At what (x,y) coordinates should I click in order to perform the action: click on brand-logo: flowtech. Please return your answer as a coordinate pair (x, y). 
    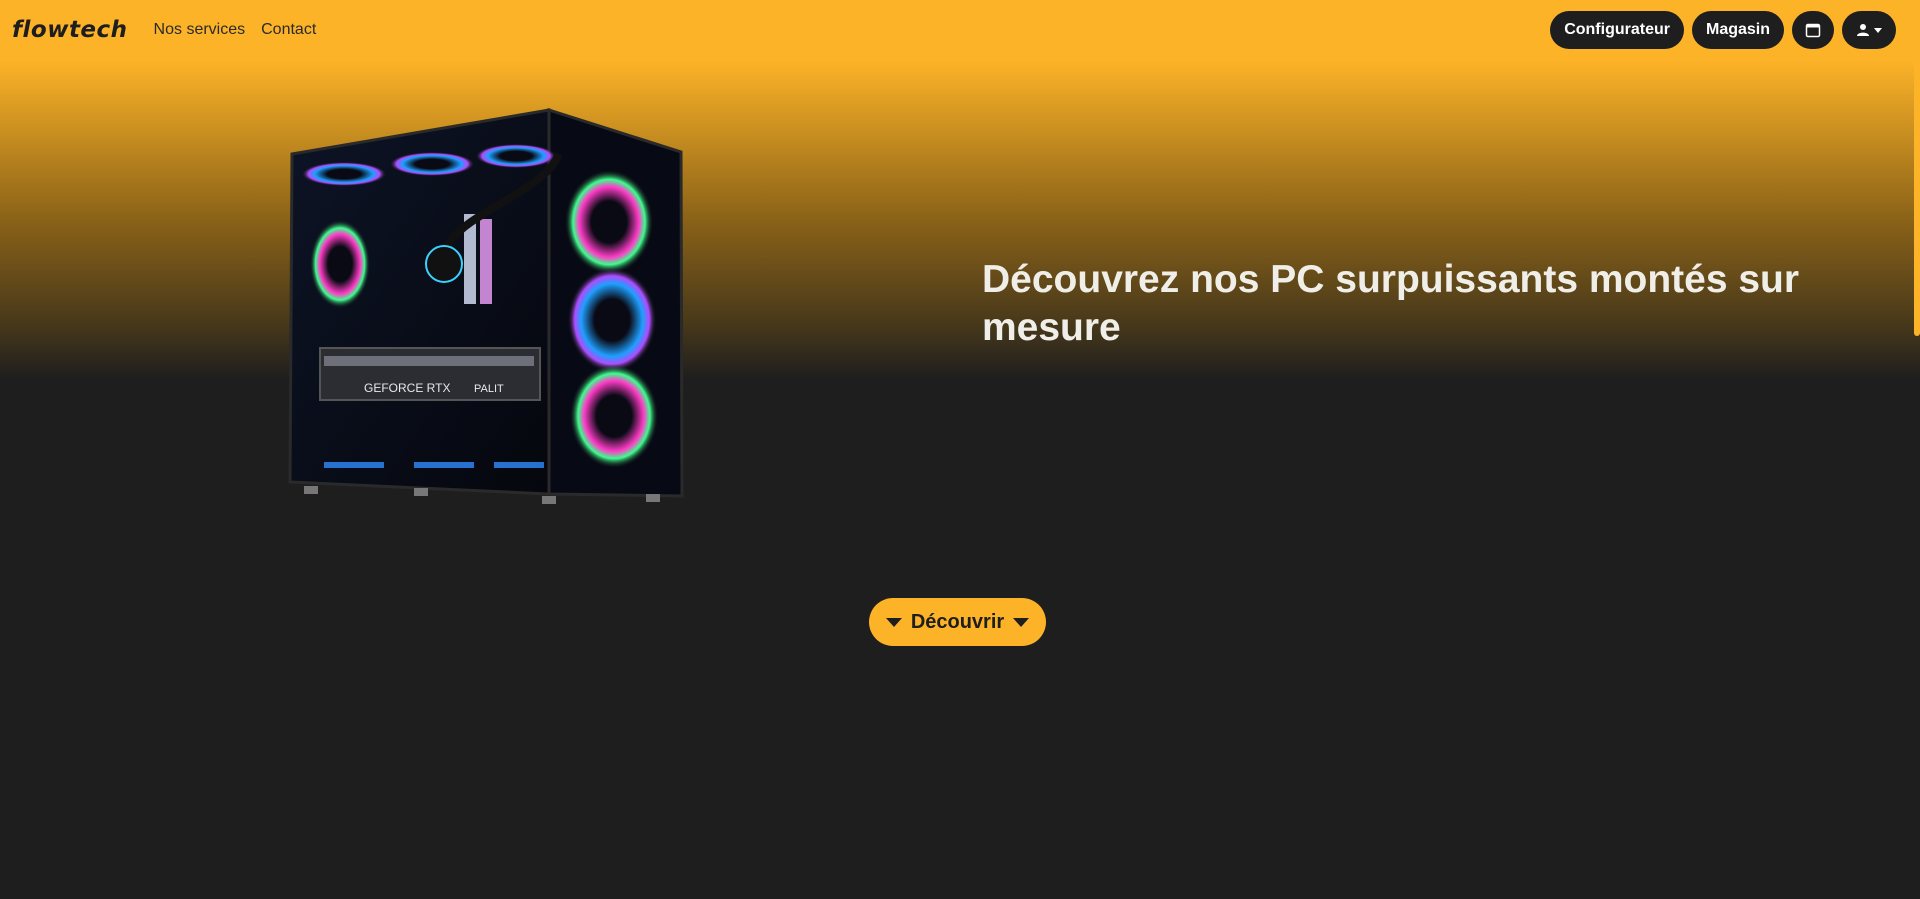
    Looking at the image, I should click on (70, 30).